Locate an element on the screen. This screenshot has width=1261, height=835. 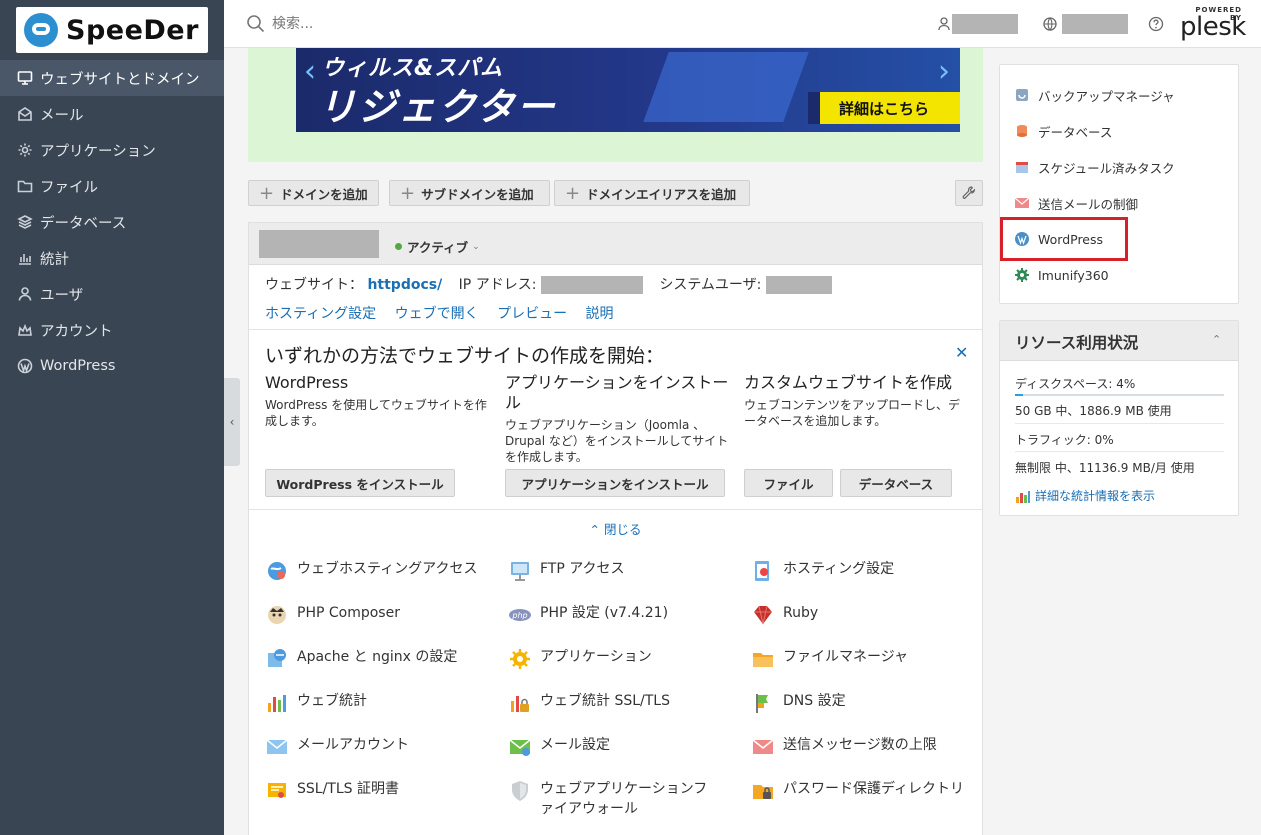
outgoing-mail-control-link: 送信メールの制御 is located at coordinates (1076, 203).